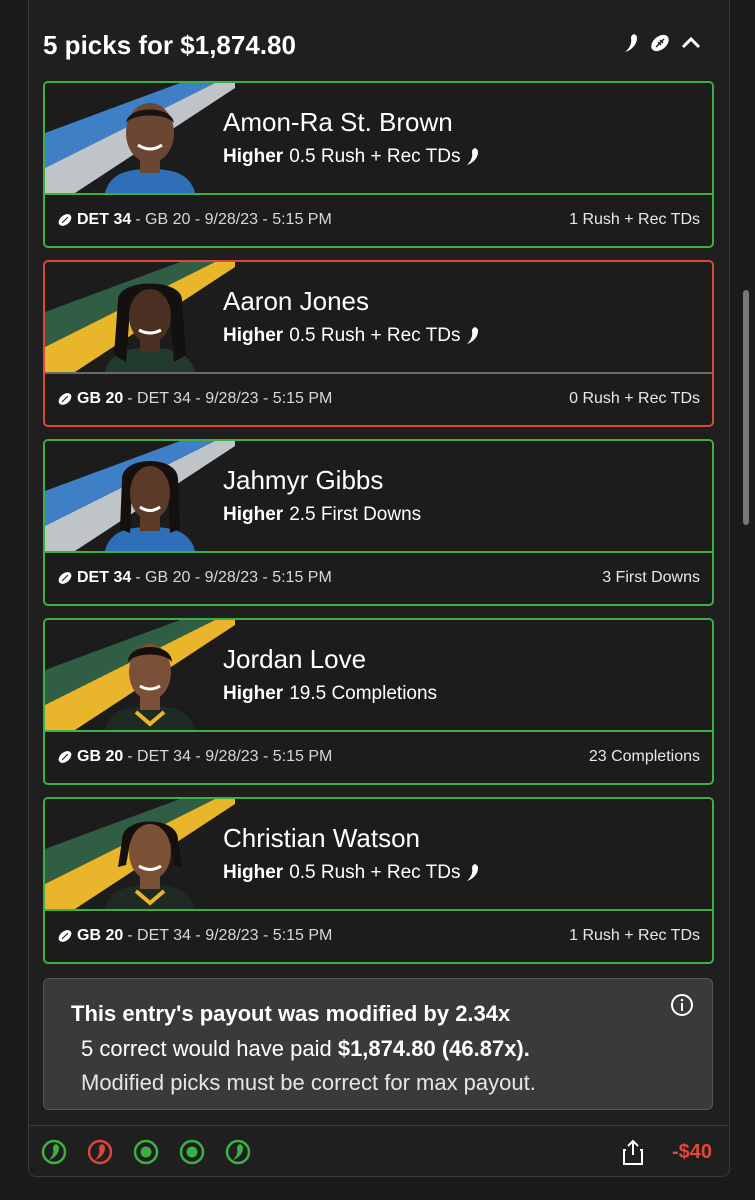 This screenshot has width=755, height=1200. Describe the element at coordinates (634, 398) in the screenshot. I see `pick-result: 0 Rush + Rec TDs` at that location.